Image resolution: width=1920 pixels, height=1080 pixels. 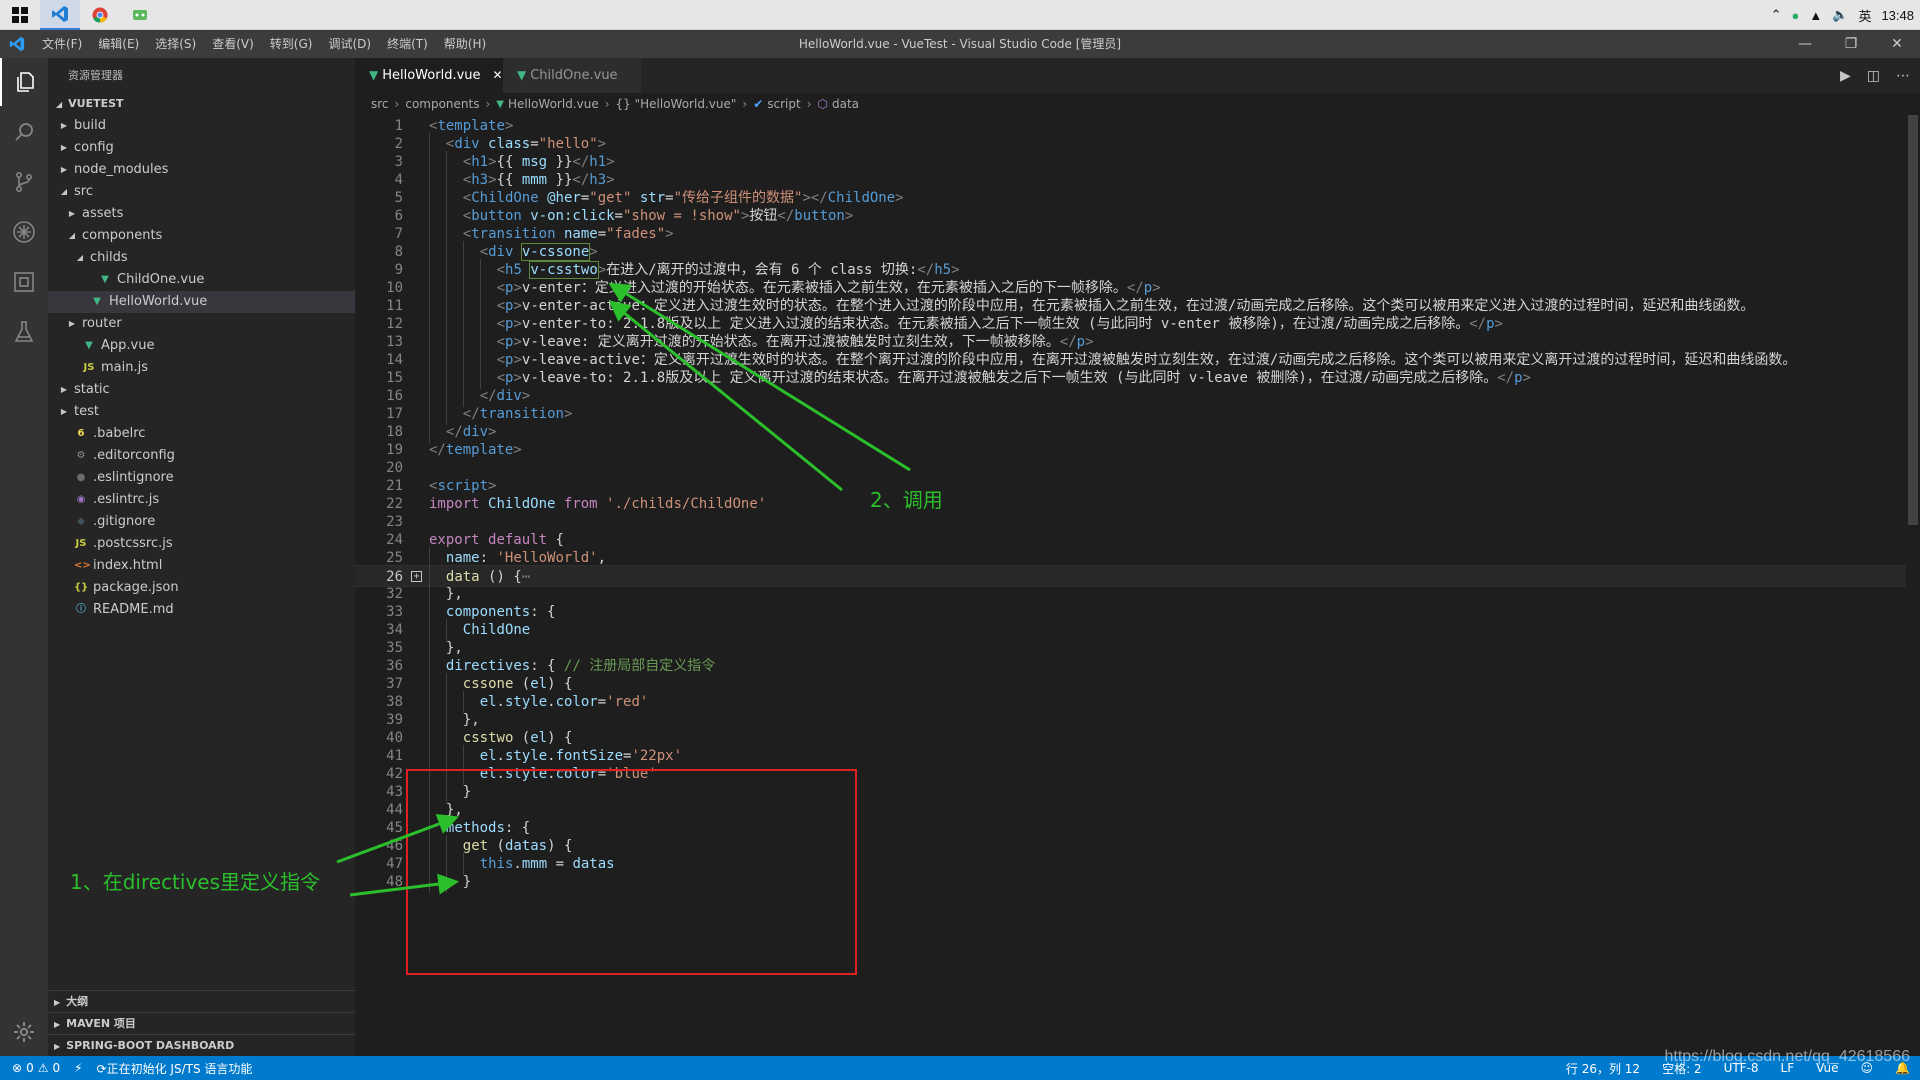 I want to click on settings-gear-icon, so click(x=24, y=1032).